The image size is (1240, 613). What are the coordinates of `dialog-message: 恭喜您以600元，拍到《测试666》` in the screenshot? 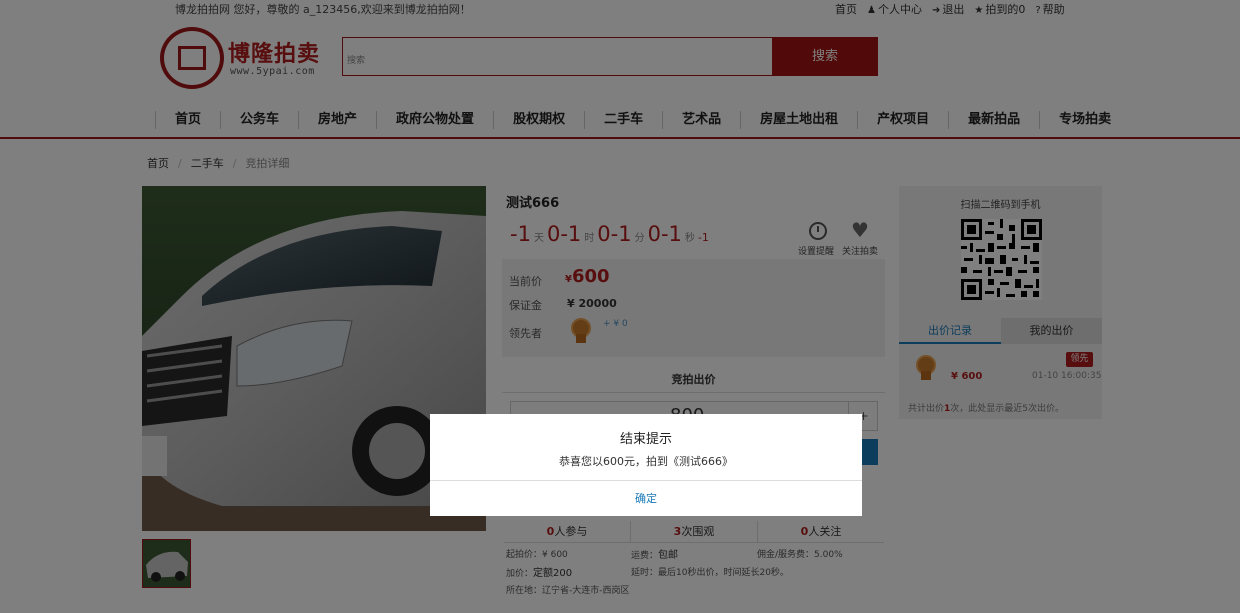 It's located at (646, 461).